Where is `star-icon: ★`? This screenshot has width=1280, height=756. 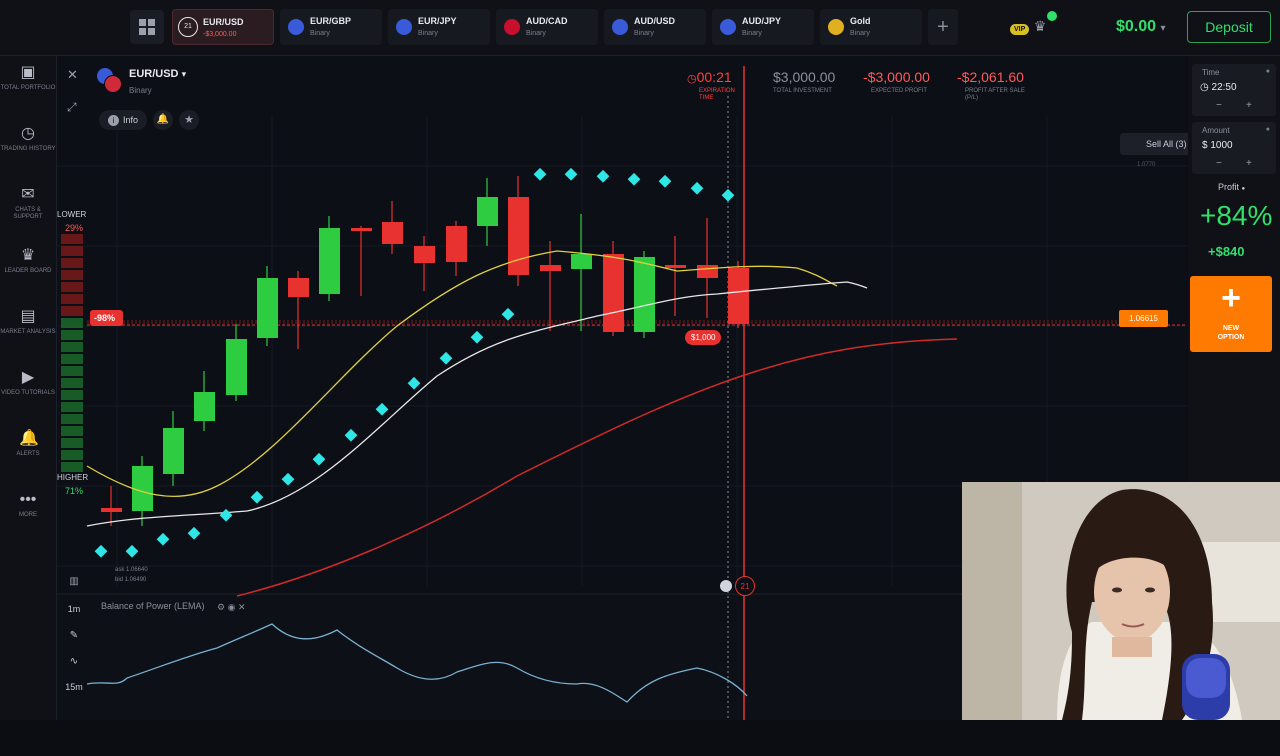 star-icon: ★ is located at coordinates (189, 120).